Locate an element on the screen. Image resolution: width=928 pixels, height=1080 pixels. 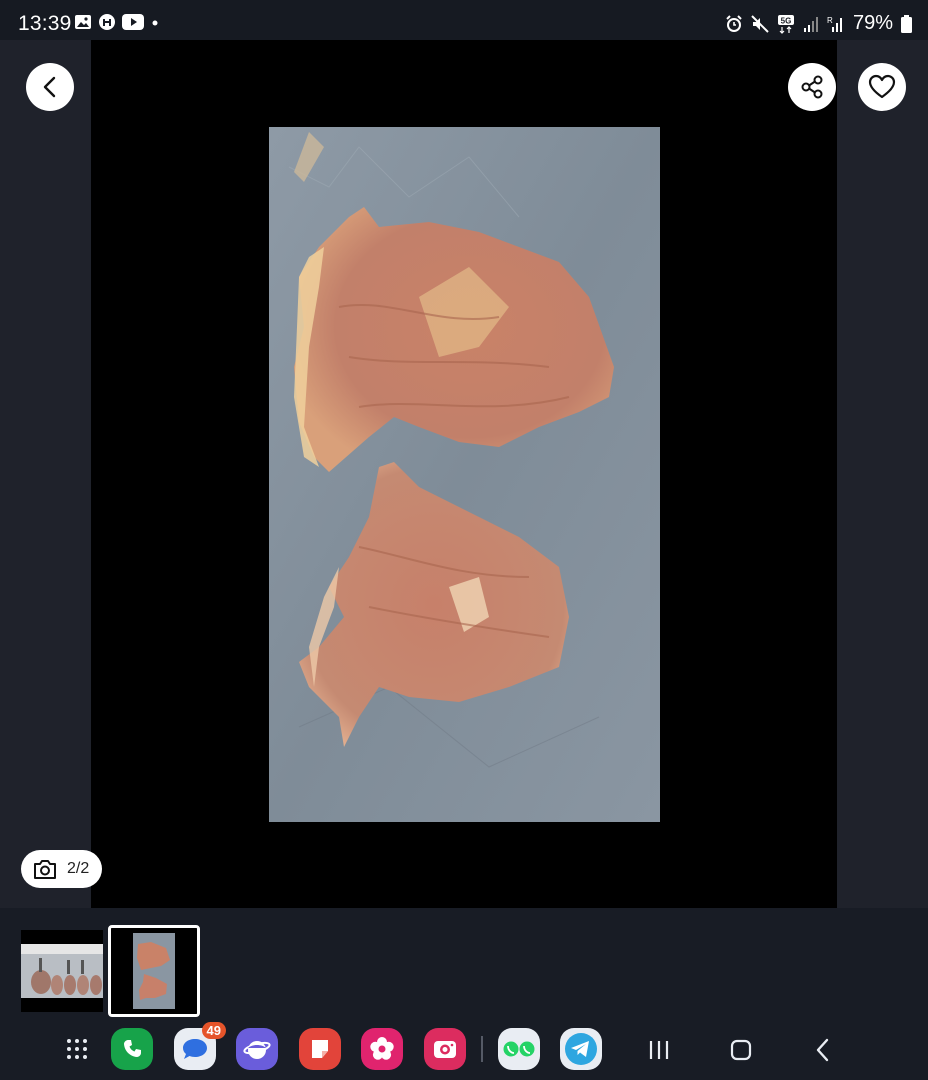
taskbar: 49 is located at coordinates (464, 1049).